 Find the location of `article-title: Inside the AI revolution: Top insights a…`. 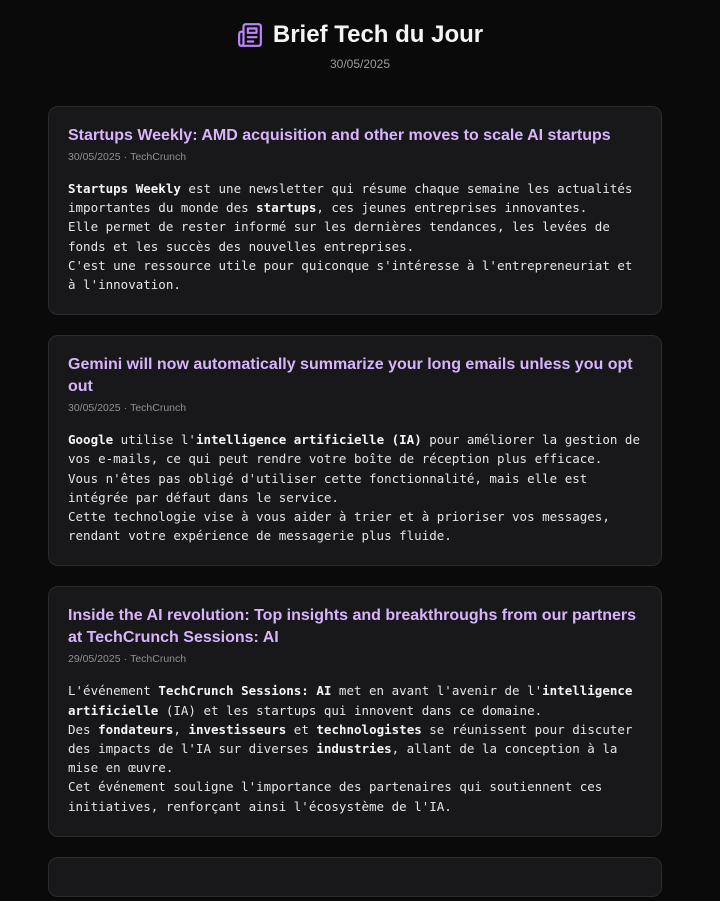

article-title: Inside the AI revolution: Top insights a… is located at coordinates (355, 627).